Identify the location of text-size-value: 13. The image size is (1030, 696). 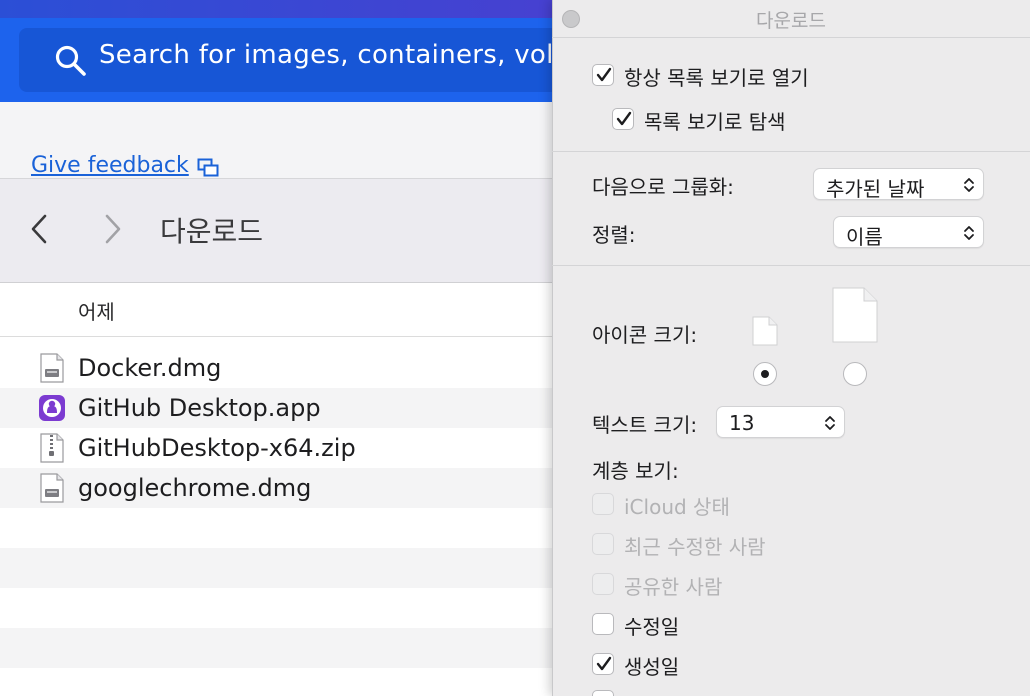
(742, 423).